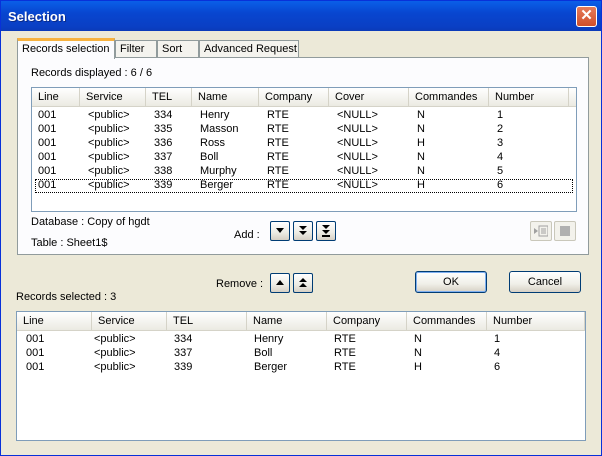 The height and width of the screenshot is (456, 602). What do you see at coordinates (545, 282) in the screenshot?
I see `cancel-button: Cancel` at bounding box center [545, 282].